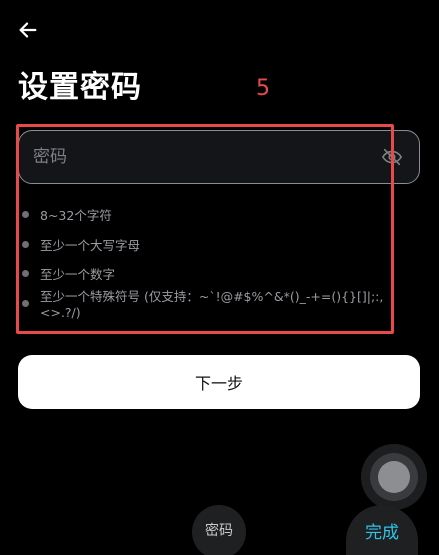 Image resolution: width=439 pixels, height=555 pixels. I want to click on password-field, so click(219, 157).